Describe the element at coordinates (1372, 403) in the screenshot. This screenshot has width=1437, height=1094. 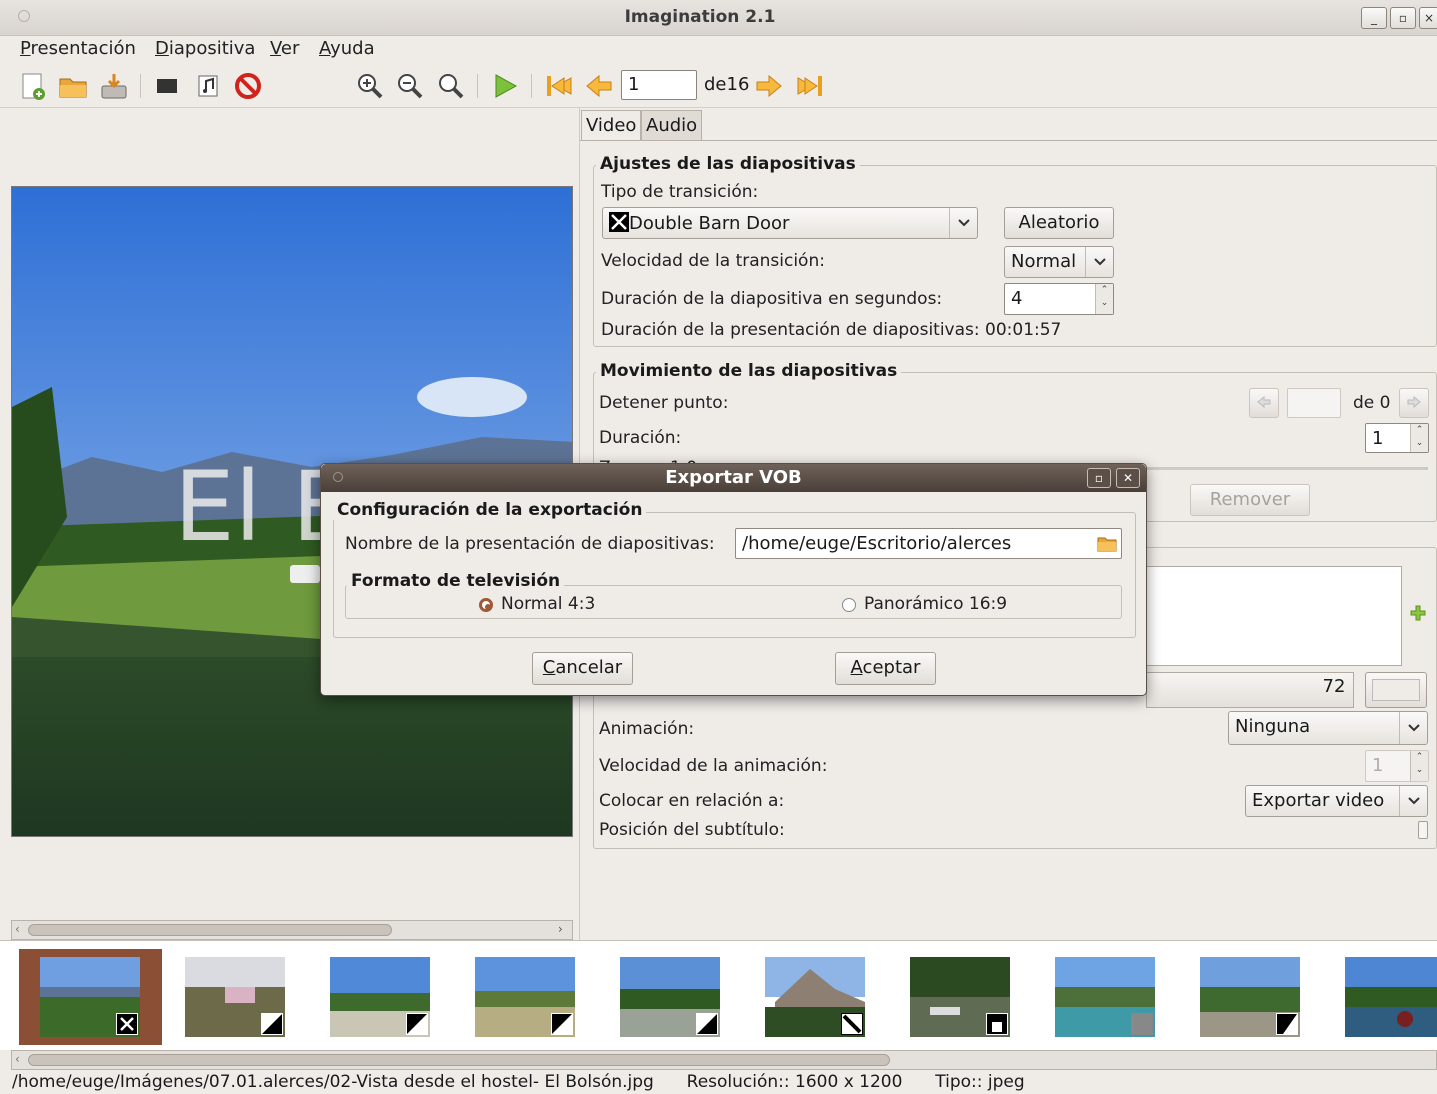
I see `stop-point-count: de 0` at that location.